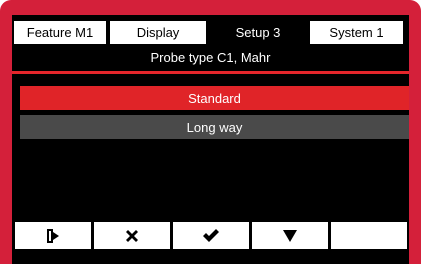 The image size is (421, 264). I want to click on tab-setup: Setup 3, so click(258, 32).